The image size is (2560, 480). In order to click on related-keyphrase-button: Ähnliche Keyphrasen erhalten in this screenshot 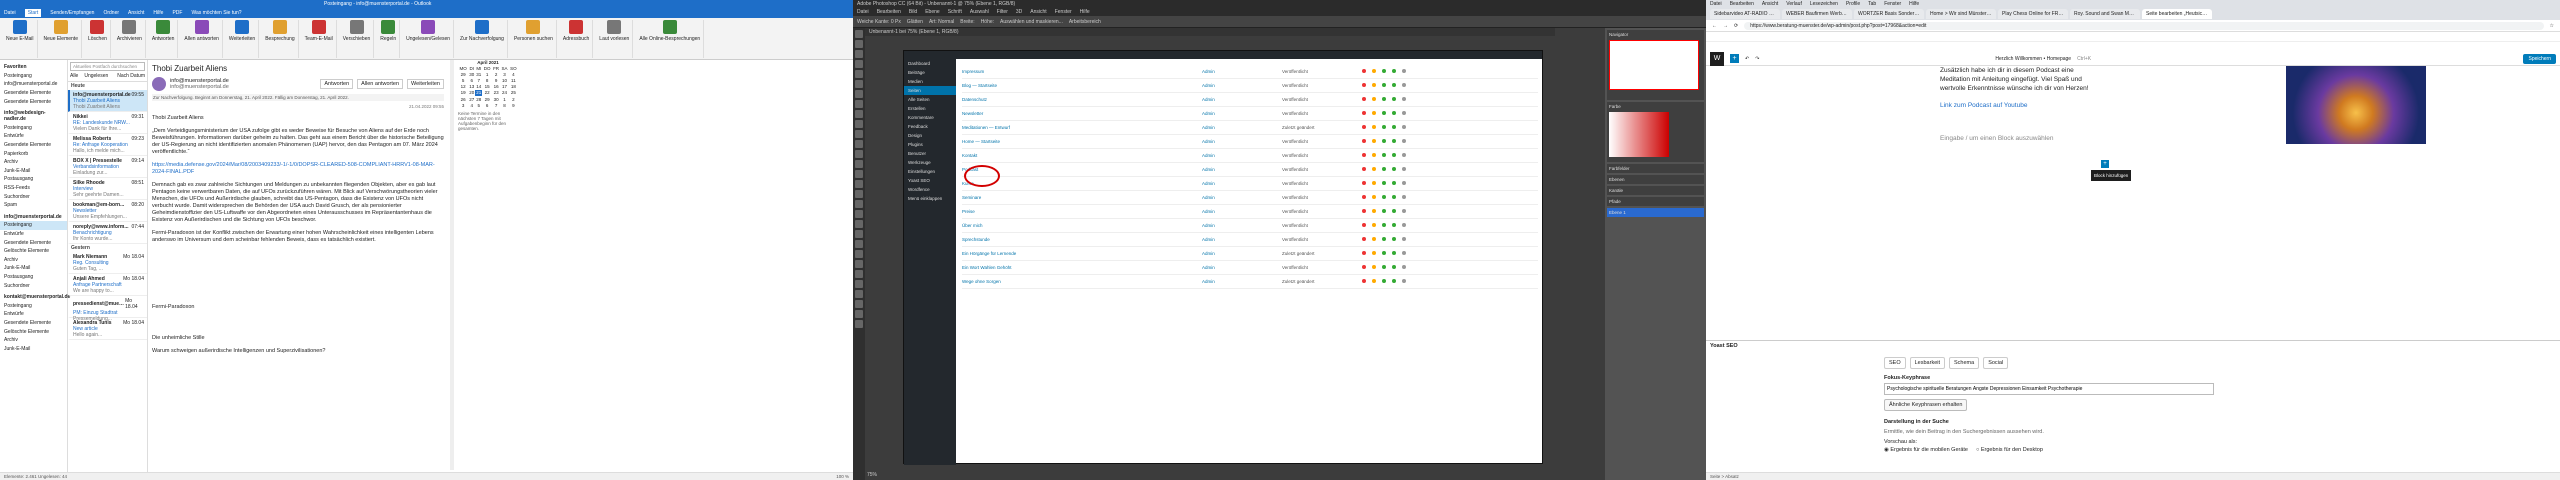, I will do `click(1926, 405)`.